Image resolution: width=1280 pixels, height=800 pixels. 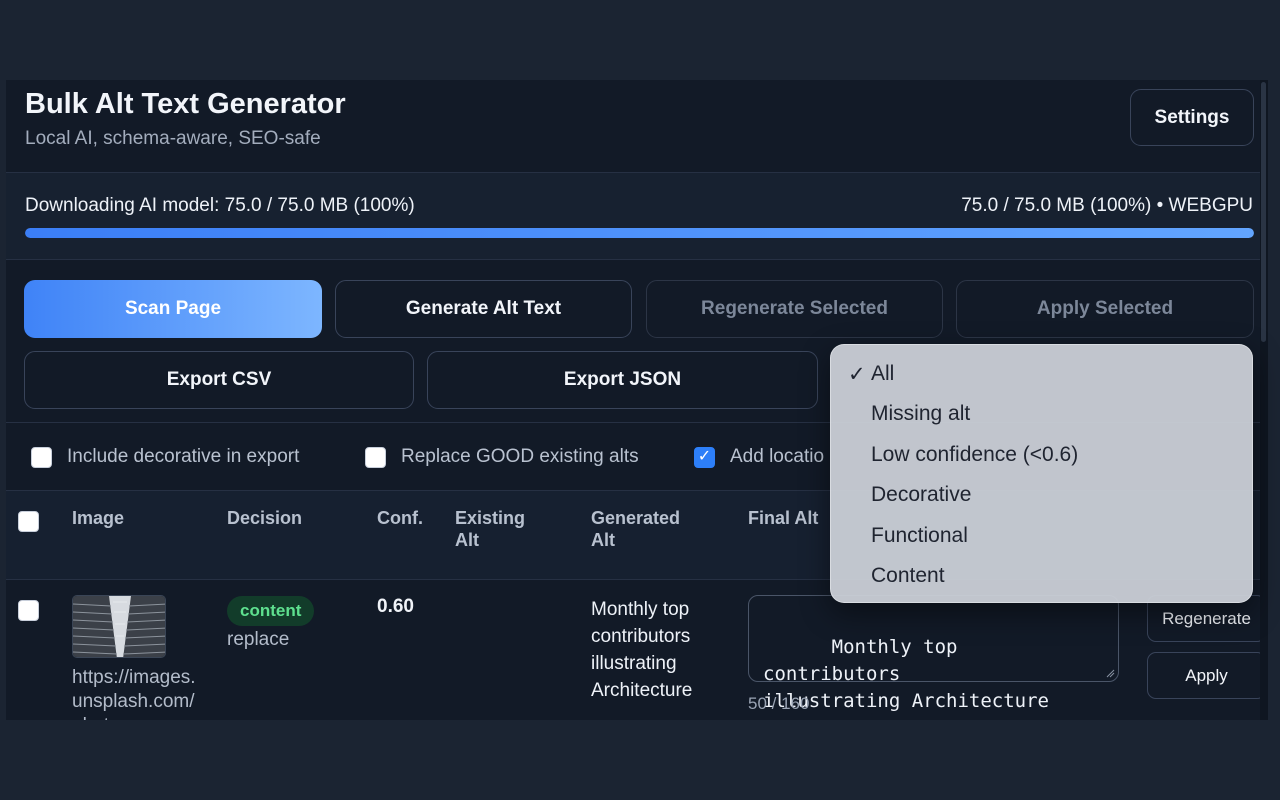 I want to click on image-url: https://images.unsplash.com/phot, so click(x=134, y=693).